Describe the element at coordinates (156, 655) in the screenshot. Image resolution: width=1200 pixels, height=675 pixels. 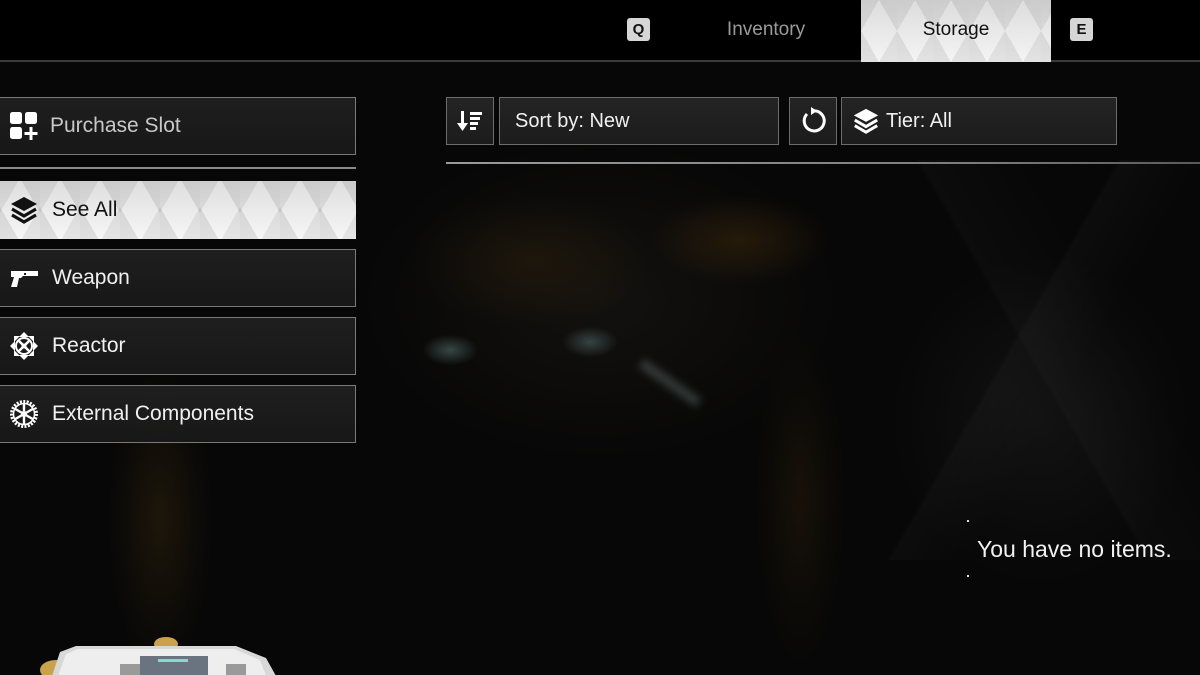
I see `descendant-robot-preview` at that location.